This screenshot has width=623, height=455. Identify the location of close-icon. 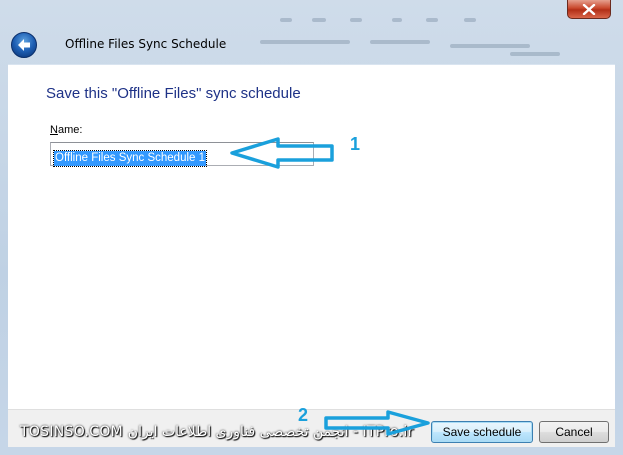
(589, 9).